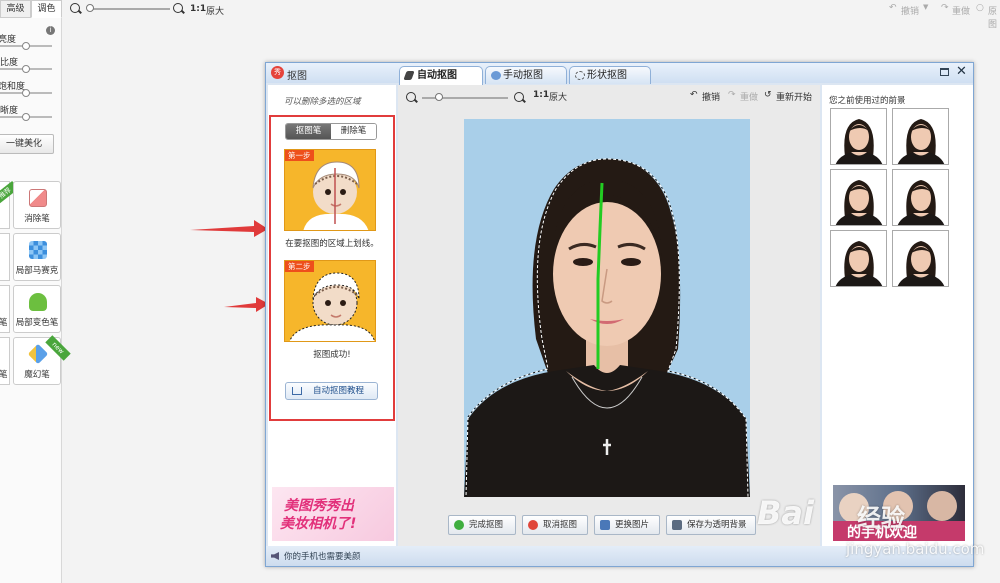  I want to click on one-click-beautify-button: 一键美化, so click(27, 144).